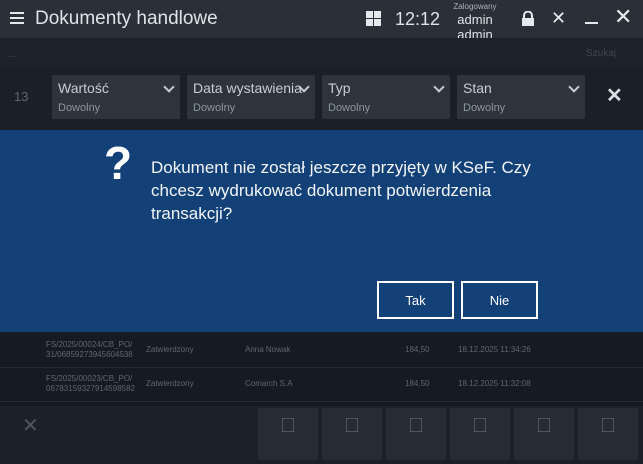  Describe the element at coordinates (614, 96) in the screenshot. I see `clear-filters-icon: ✕` at that location.